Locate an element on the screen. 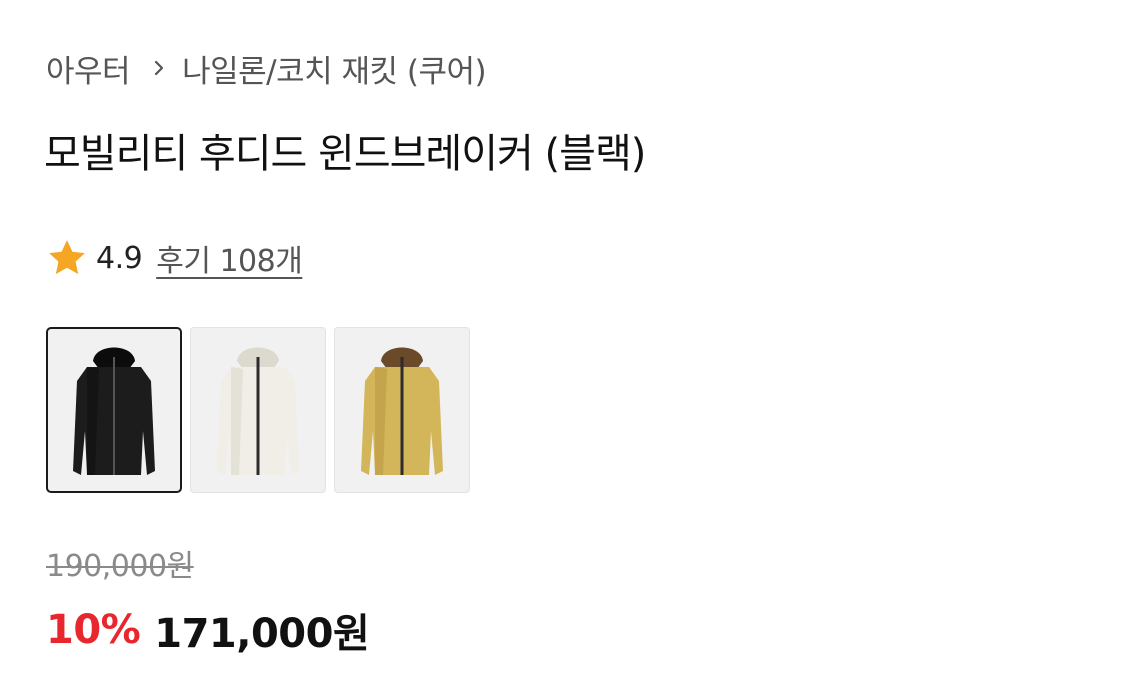 The height and width of the screenshot is (699, 1125). breadcrumb: 아우터 나일론/코치 재킷 (쿠어) is located at coordinates (266, 68).